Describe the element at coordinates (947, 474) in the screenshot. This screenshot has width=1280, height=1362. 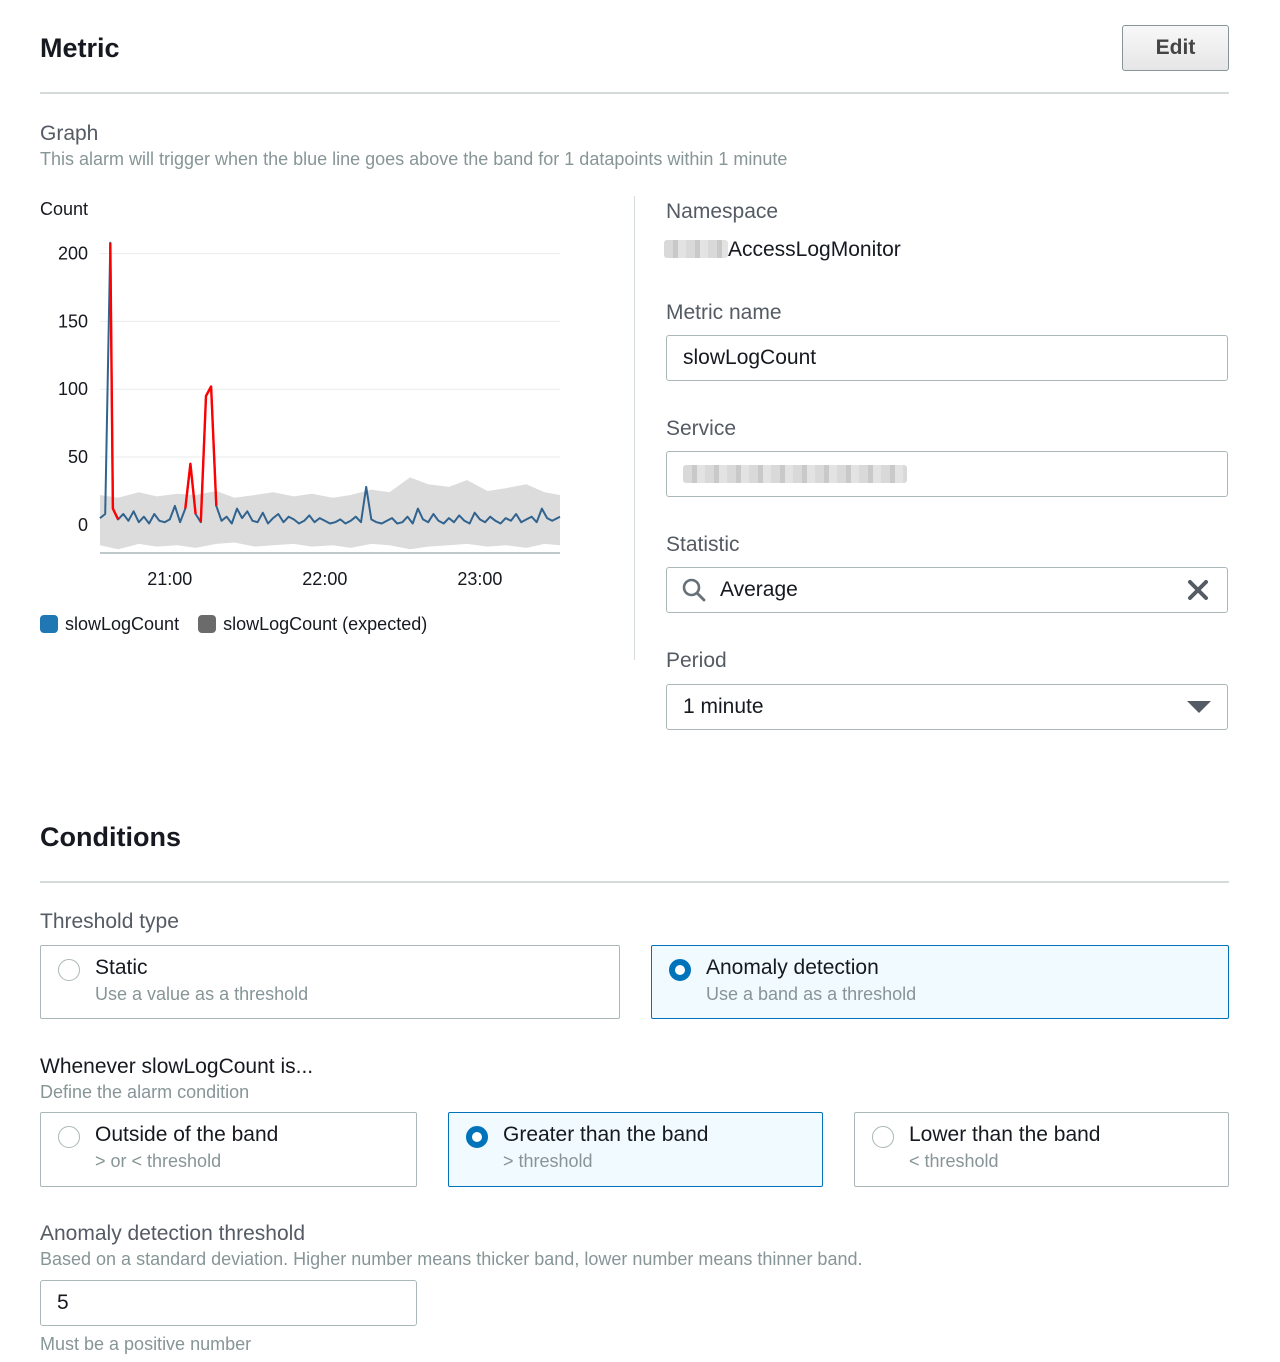
I see `service-field` at that location.